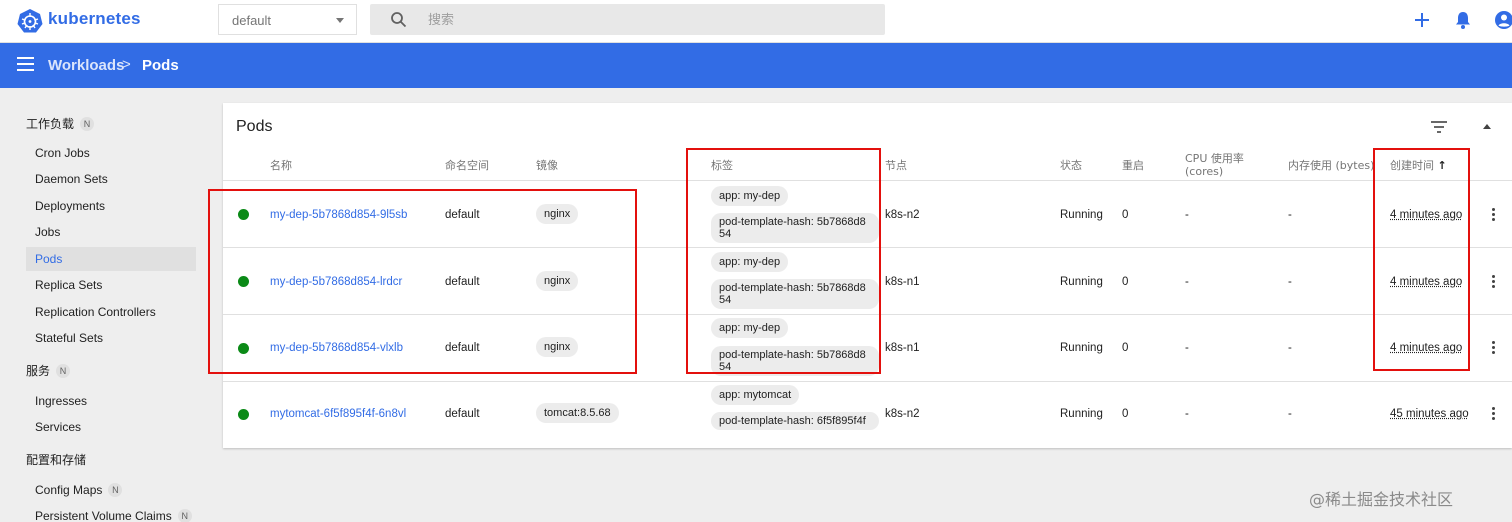 The width and height of the screenshot is (1512, 522). I want to click on add-icon, so click(1422, 20).